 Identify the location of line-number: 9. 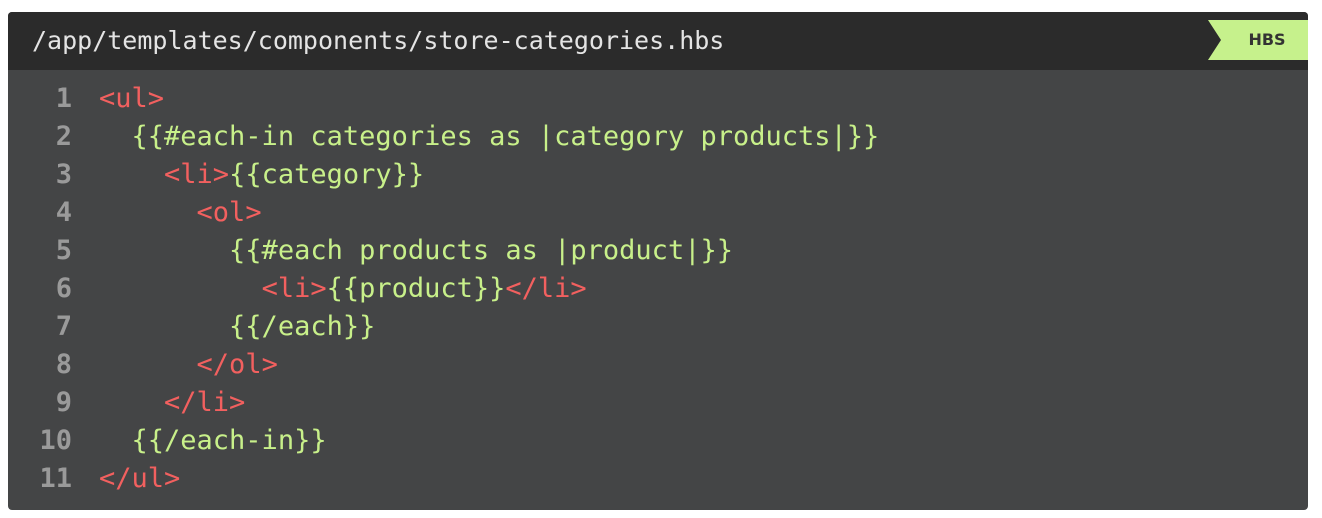
(63, 402).